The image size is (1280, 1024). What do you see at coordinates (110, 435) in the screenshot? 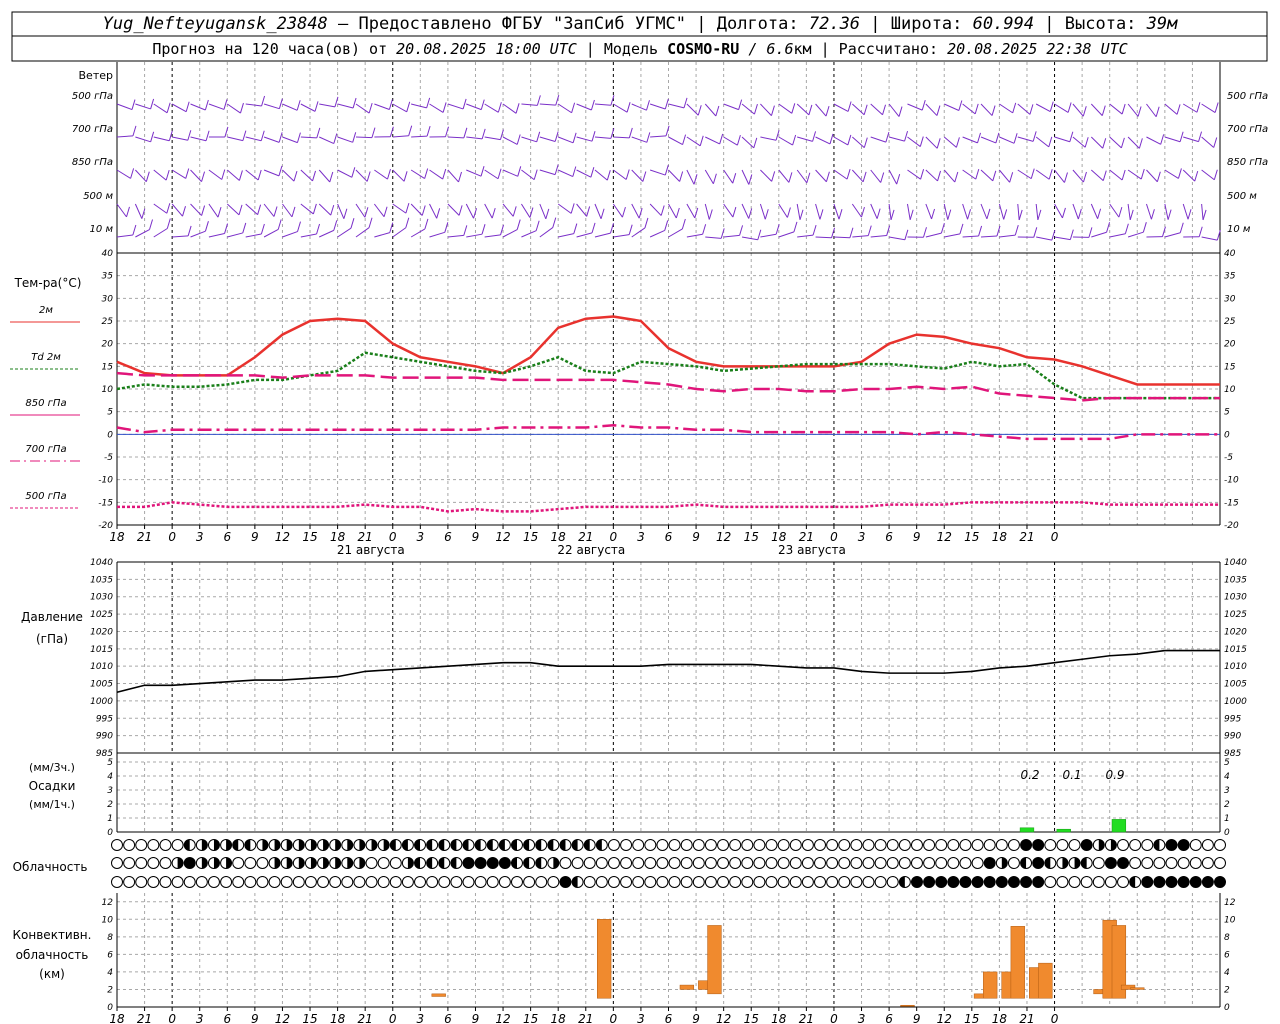
I see `y-tick-label-left: 0` at bounding box center [110, 435].